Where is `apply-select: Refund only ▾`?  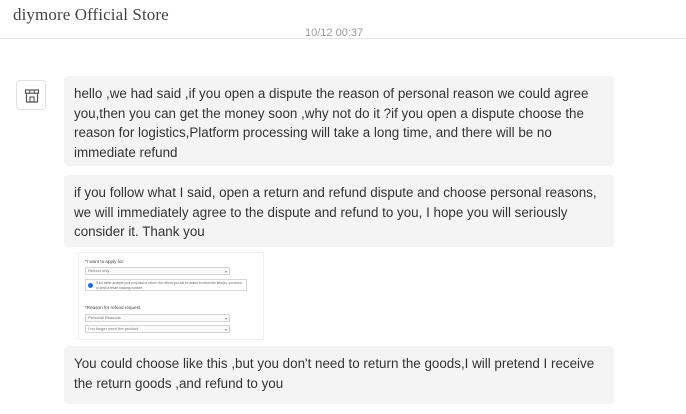
apply-select: Refund only ▾ is located at coordinates (157, 271).